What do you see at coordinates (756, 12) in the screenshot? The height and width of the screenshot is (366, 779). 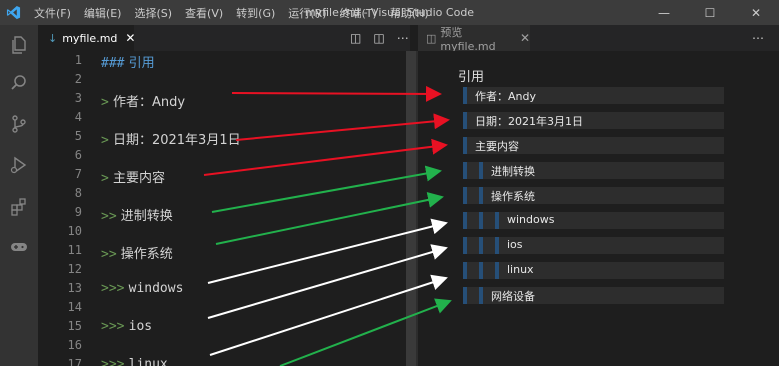 I see `close-window-icon: ✕` at bounding box center [756, 12].